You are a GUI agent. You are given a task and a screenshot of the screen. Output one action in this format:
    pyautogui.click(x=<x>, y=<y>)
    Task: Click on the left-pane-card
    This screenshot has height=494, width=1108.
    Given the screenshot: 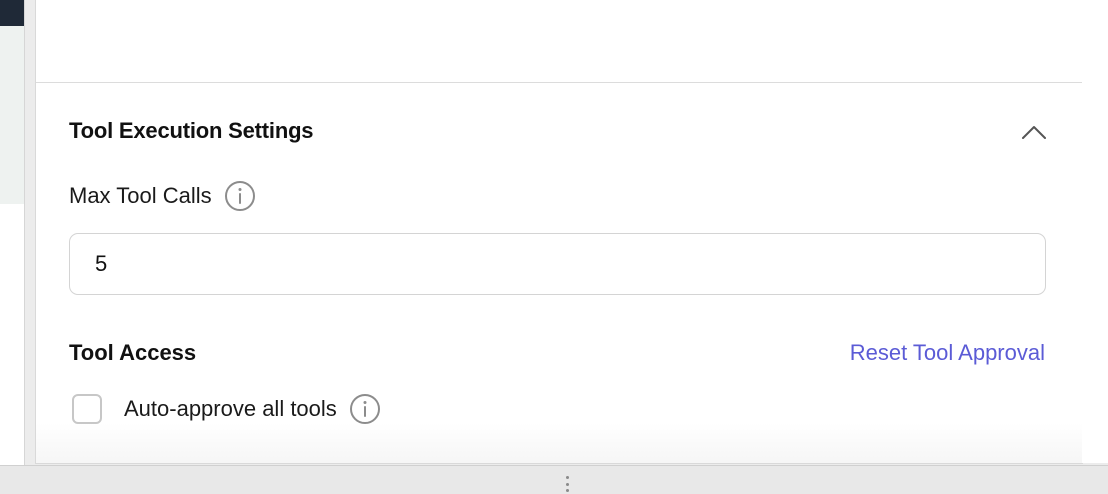 What is the action you would take?
    pyautogui.click(x=12, y=115)
    